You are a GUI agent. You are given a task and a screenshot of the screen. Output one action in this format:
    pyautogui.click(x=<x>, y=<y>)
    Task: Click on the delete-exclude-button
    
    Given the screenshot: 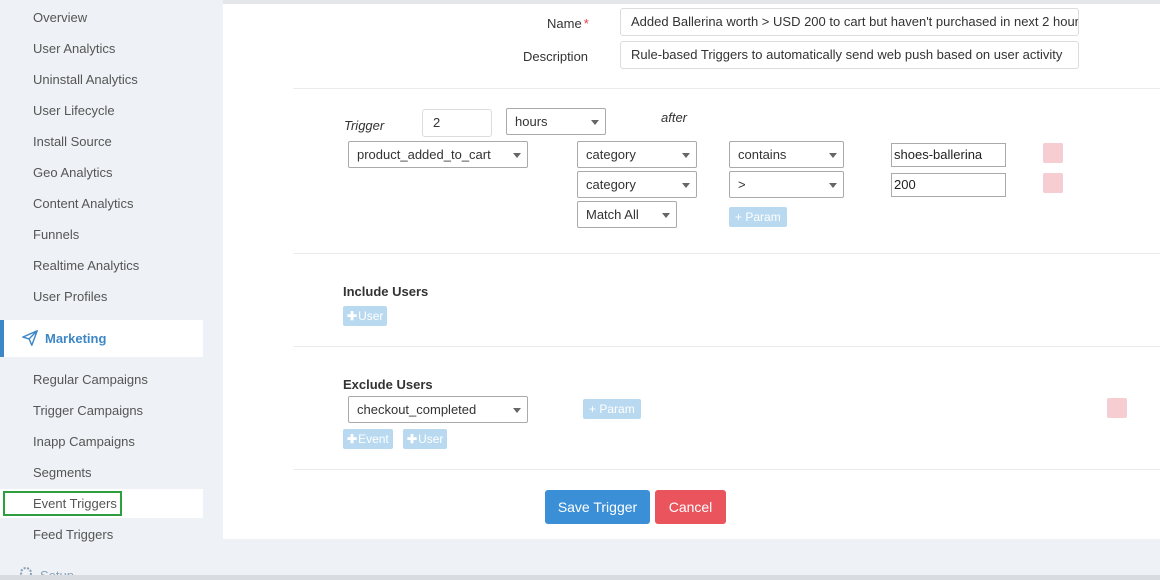 What is the action you would take?
    pyautogui.click(x=1117, y=408)
    